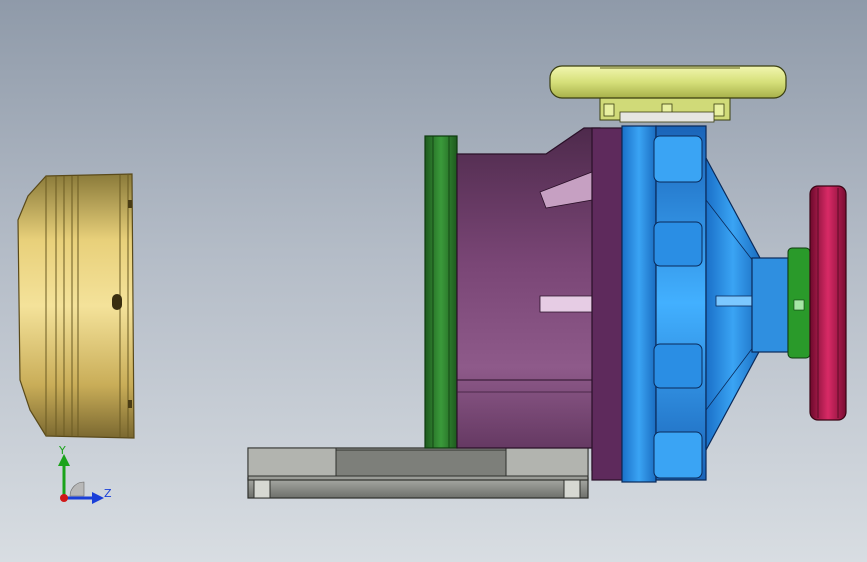  I want to click on drain-slot, so click(117, 302).